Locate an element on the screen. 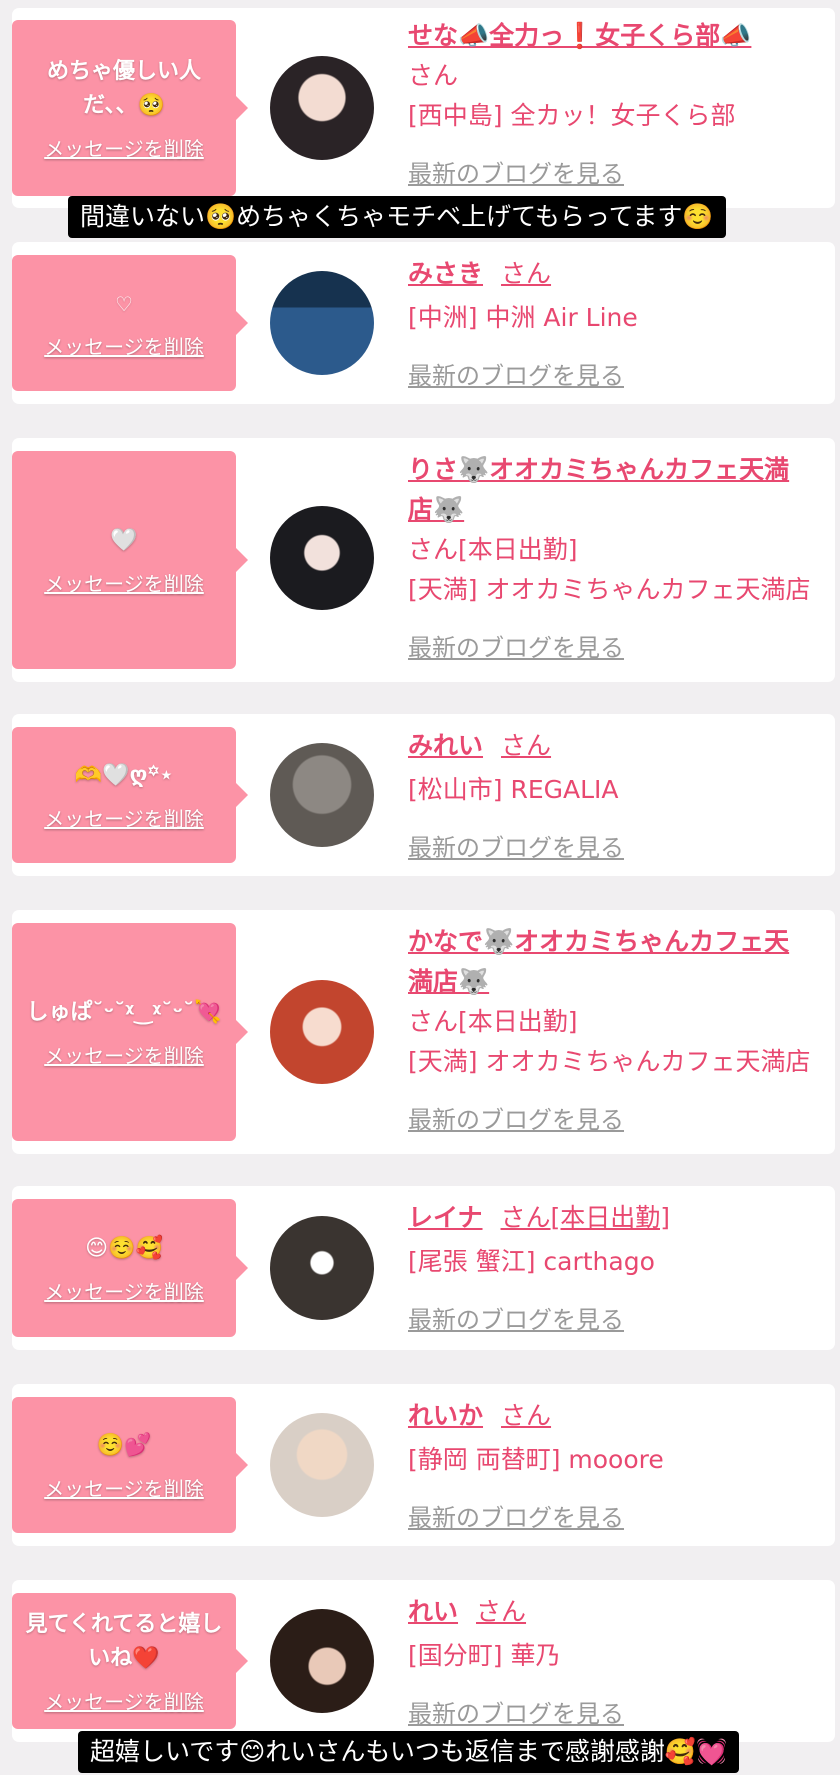 Image resolution: width=840 pixels, height=1775 pixels. message-bubble: 😊☺️🥰 メッセージを削除 is located at coordinates (130, 1268).